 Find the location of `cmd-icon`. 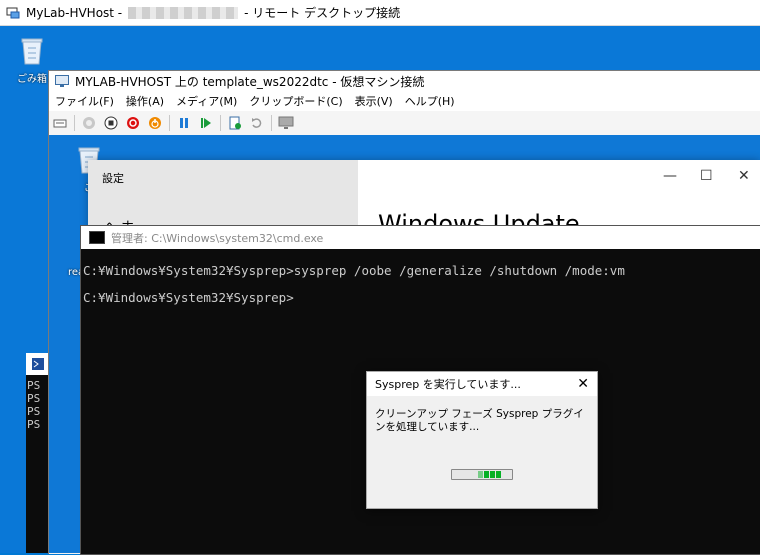

cmd-icon is located at coordinates (97, 237).